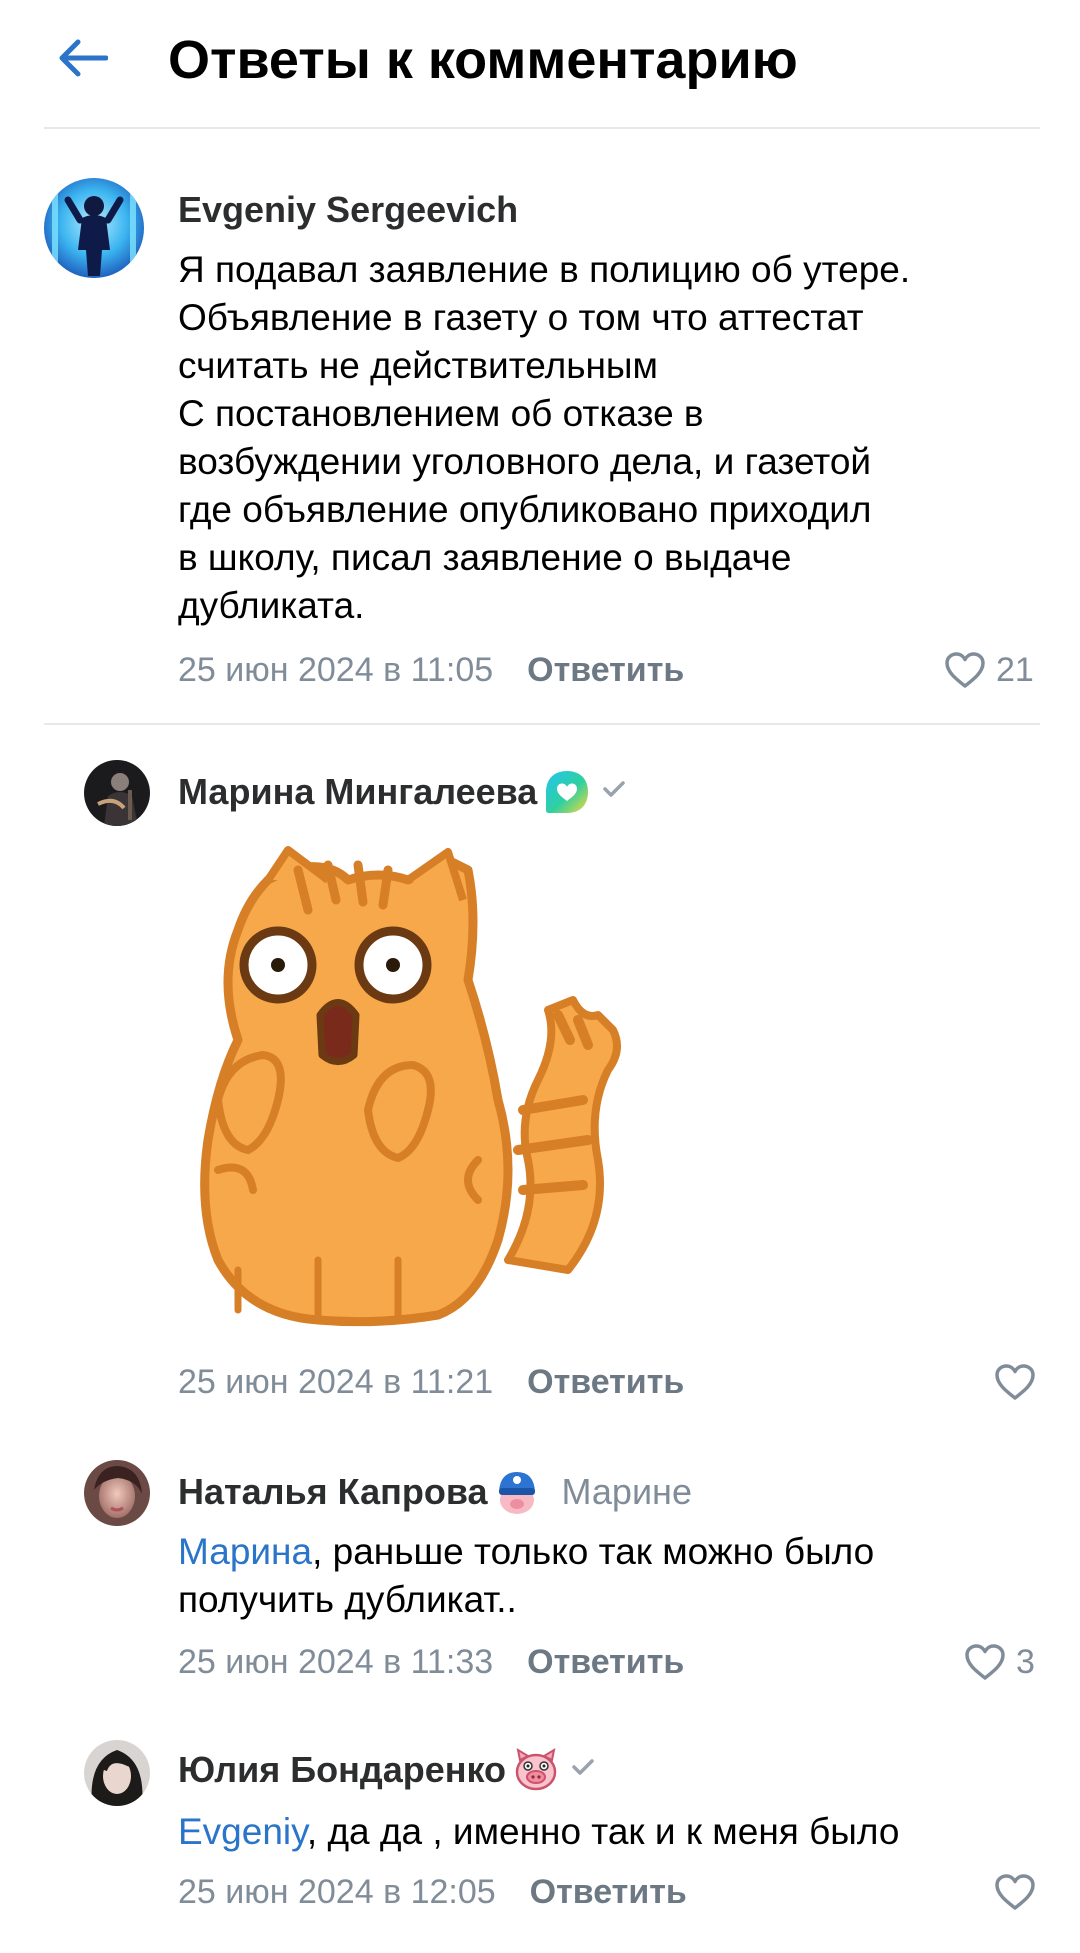 Image resolution: width=1080 pixels, height=1953 pixels. What do you see at coordinates (1025, 1661) in the screenshot?
I see `like-count: 3` at bounding box center [1025, 1661].